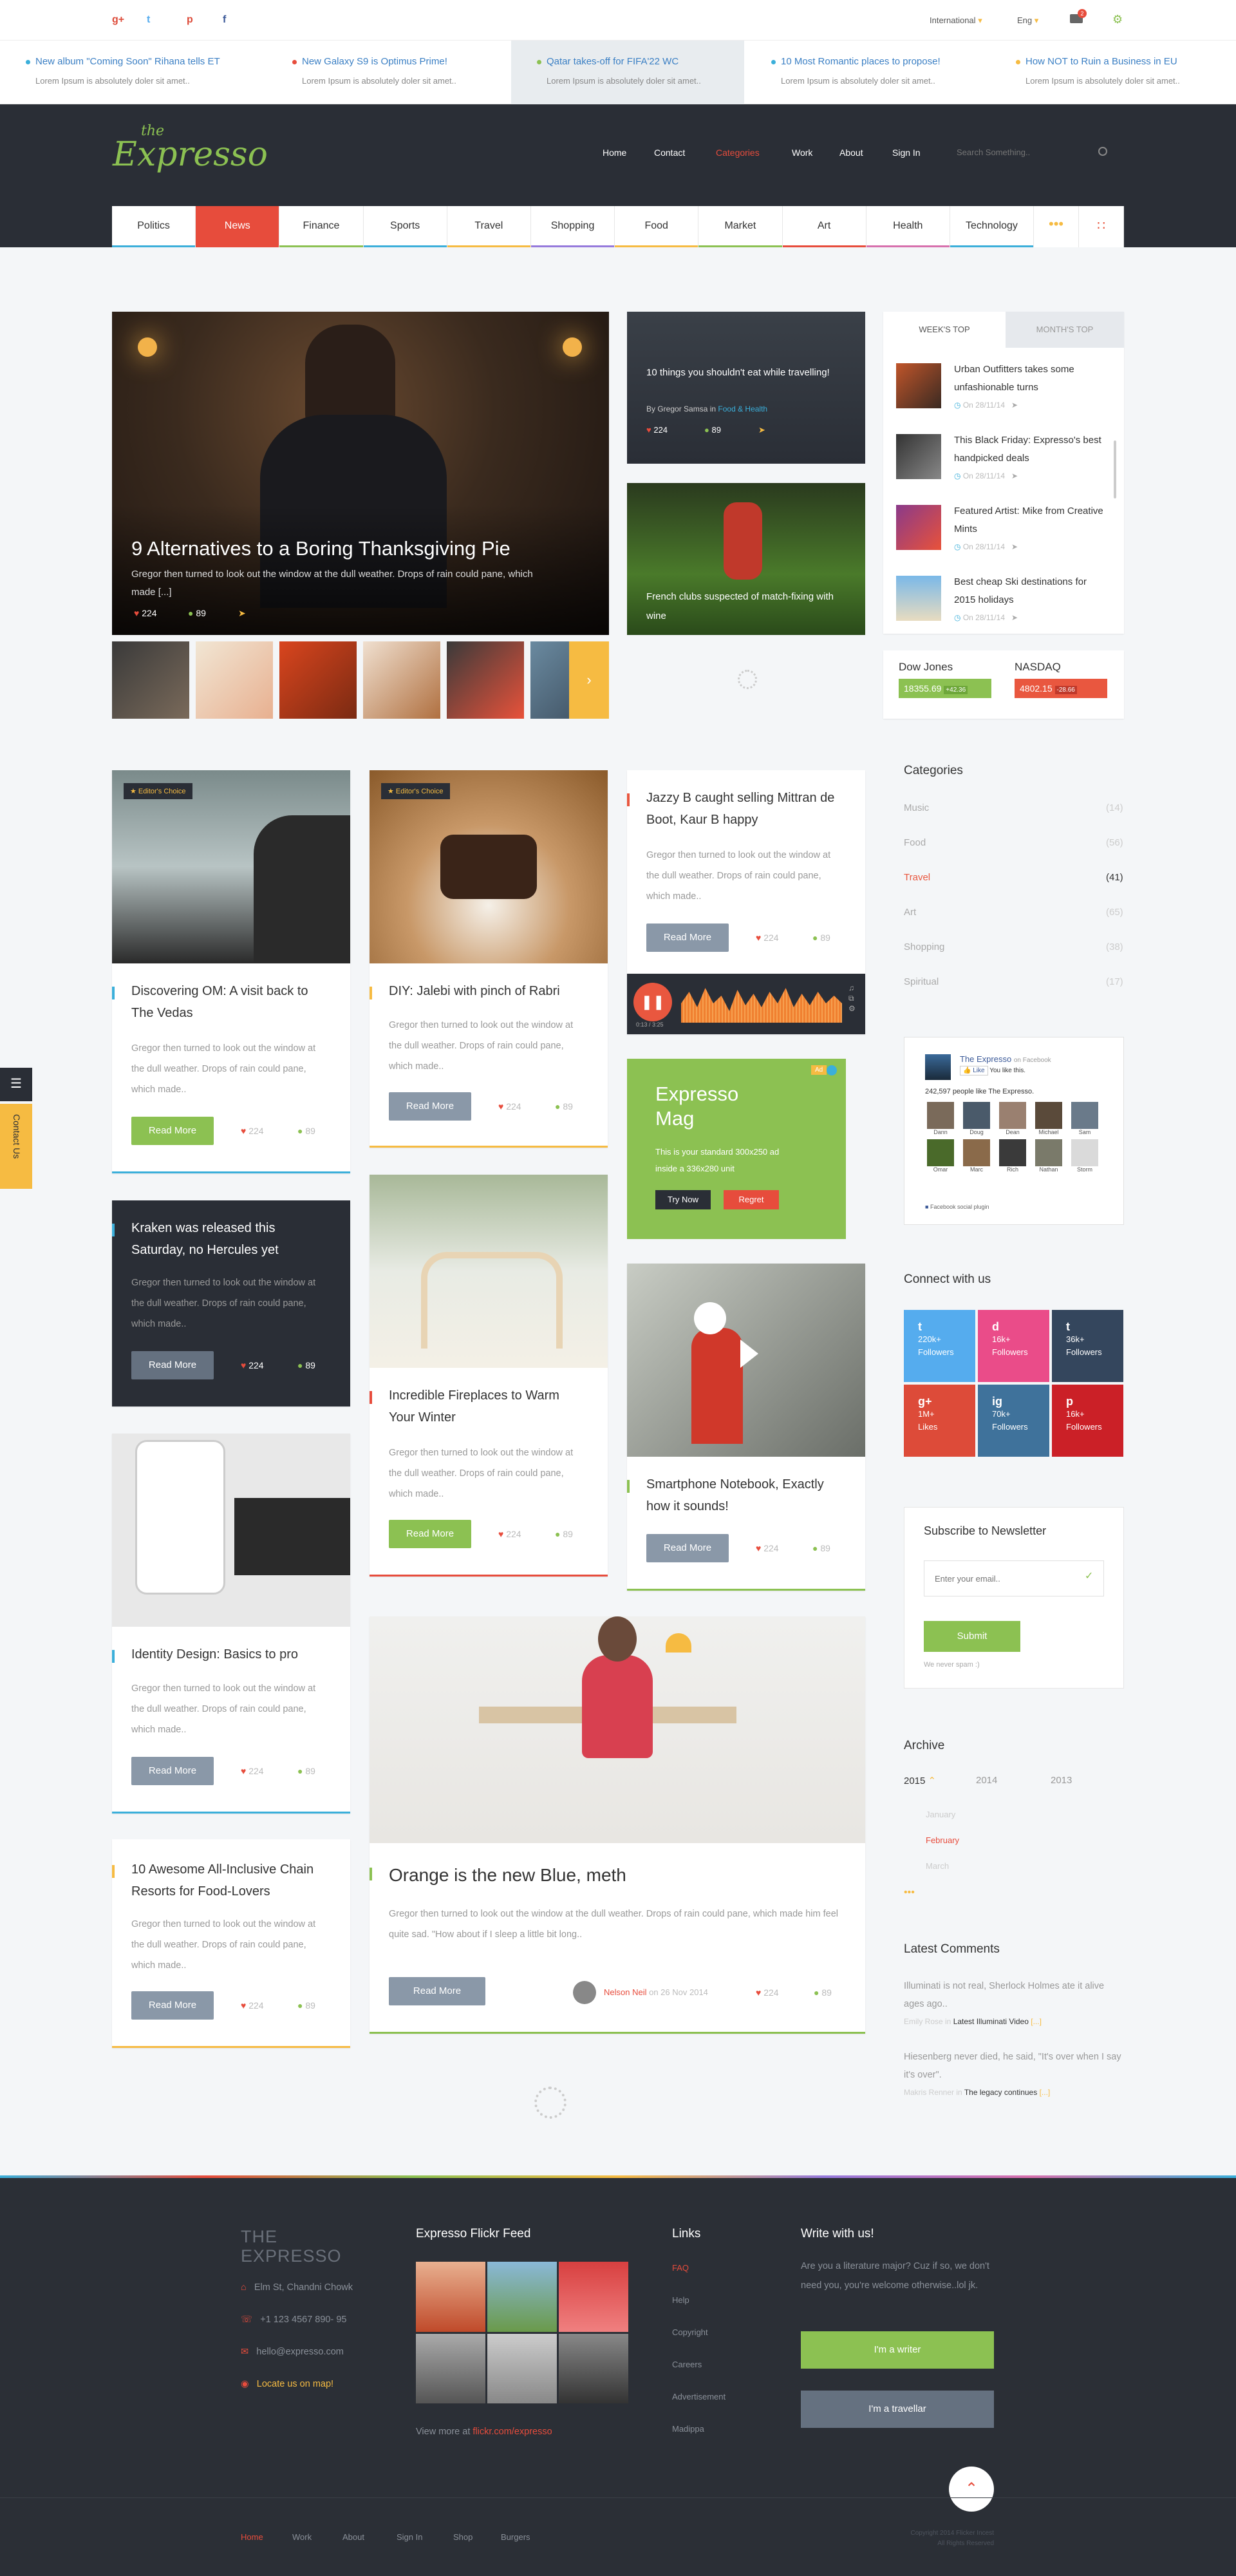  I want to click on post-title: DIY: Jalebi with pinch of Rabri, so click(479, 991).